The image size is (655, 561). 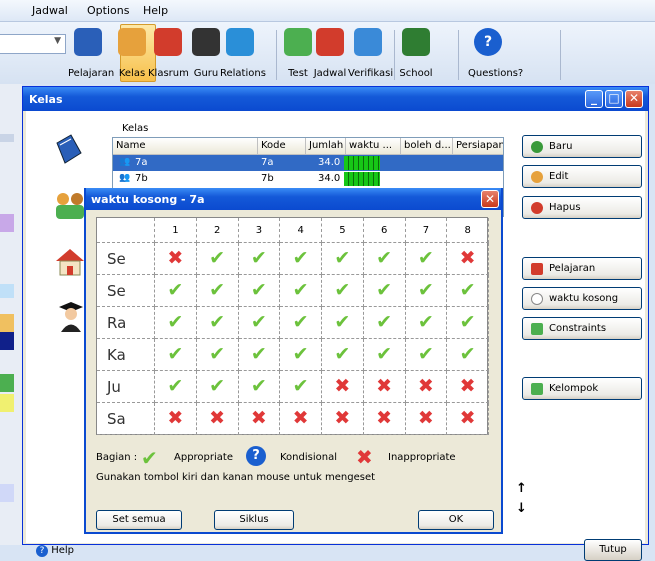 I want to click on arrow-down-icon: ↓, so click(x=521, y=508).